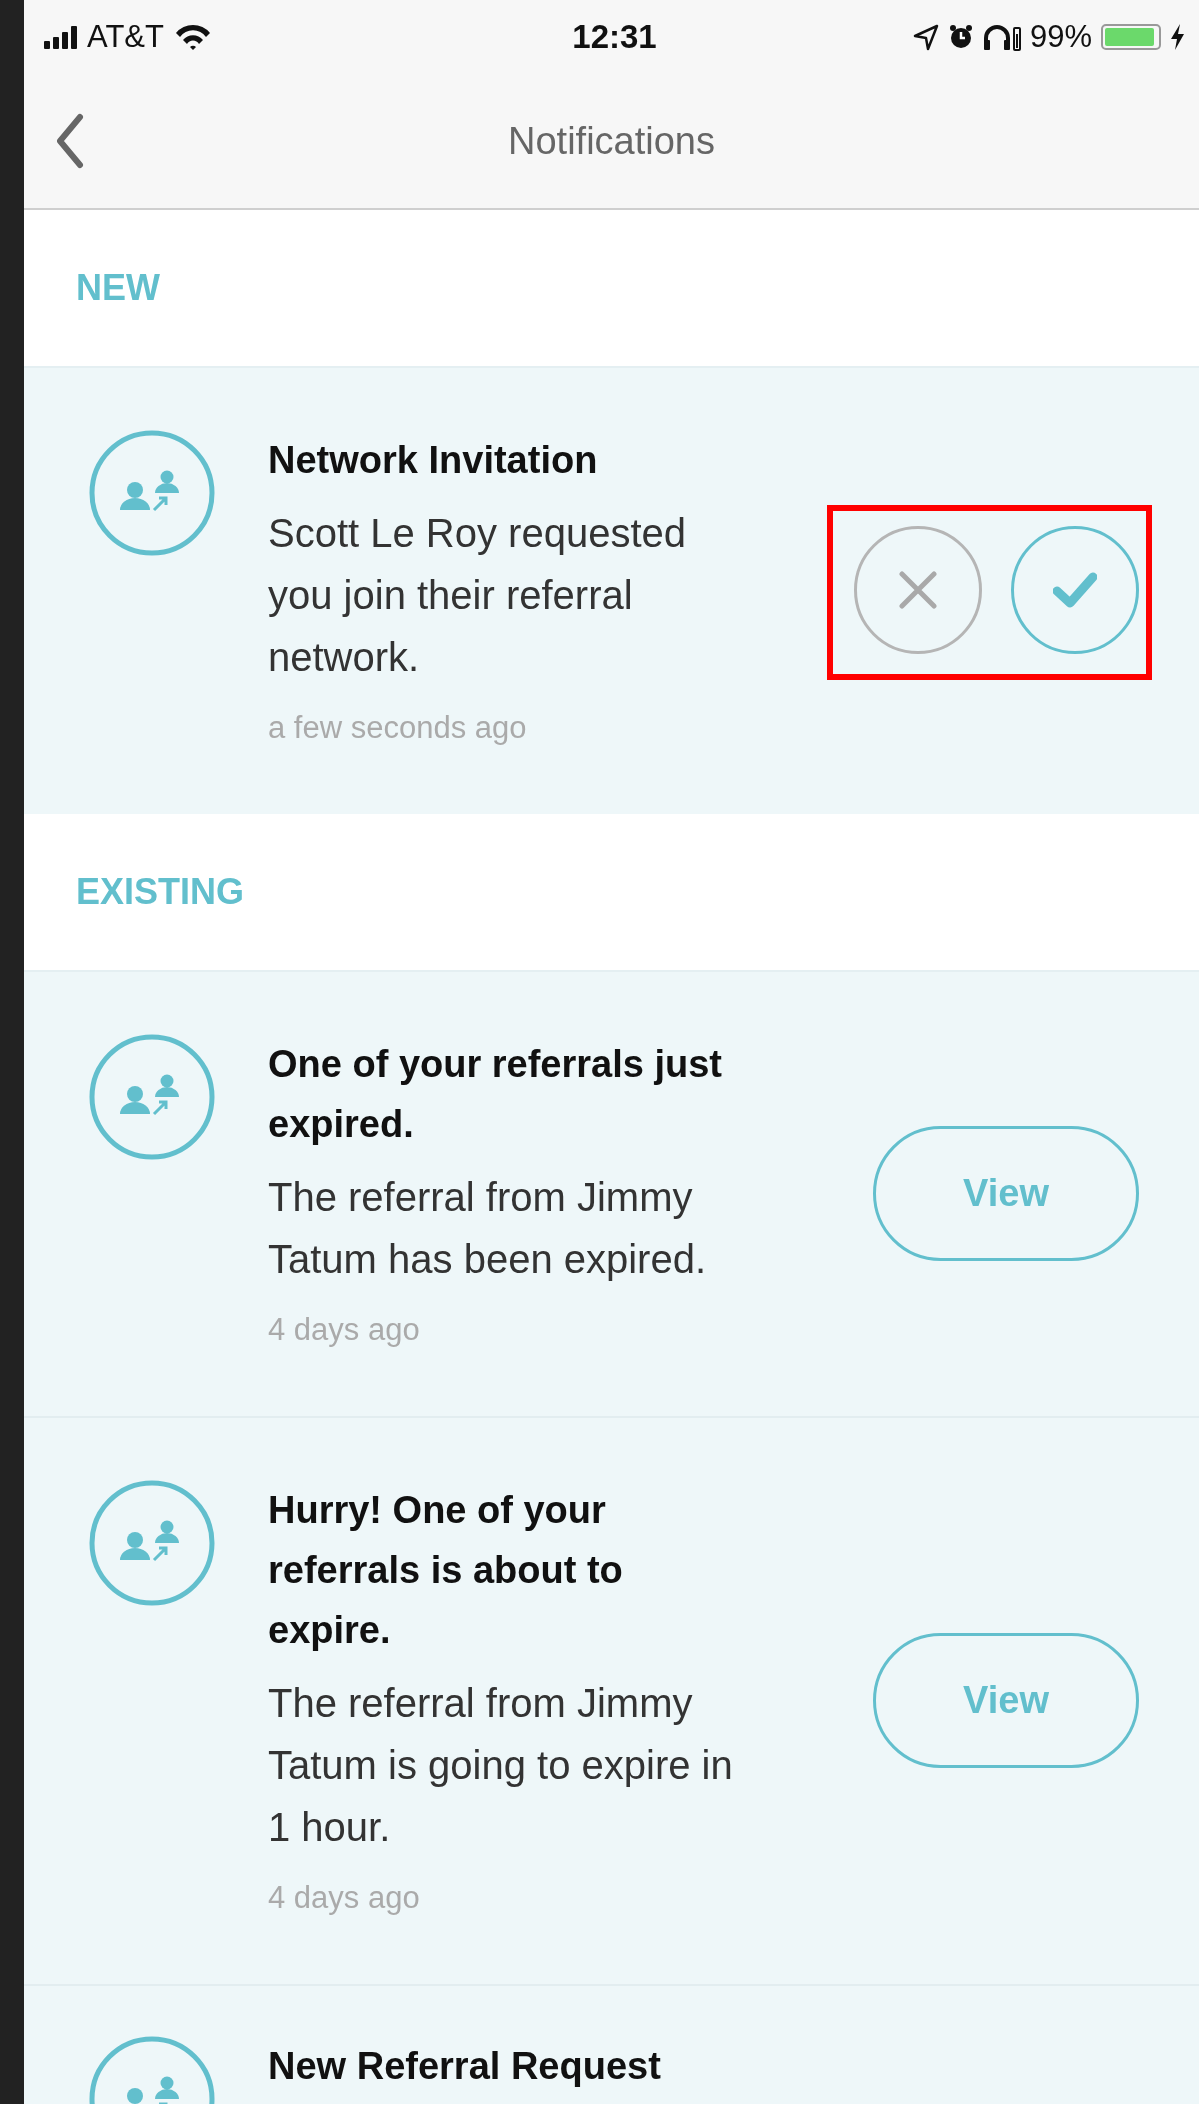 This screenshot has height=2104, width=1199. I want to click on headphones-icon, so click(1001, 37).